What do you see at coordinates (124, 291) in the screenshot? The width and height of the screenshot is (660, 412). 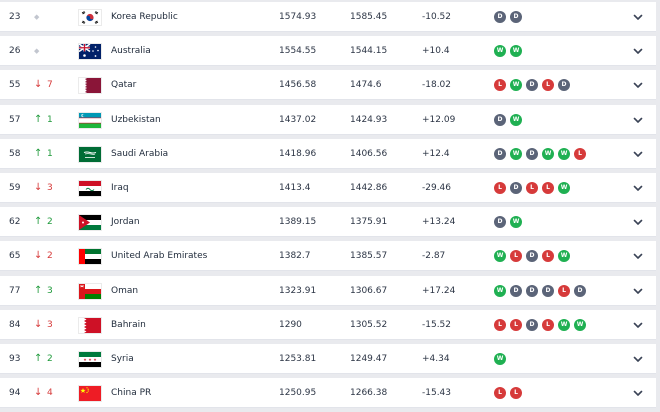 I see `country-name: Oman` at bounding box center [124, 291].